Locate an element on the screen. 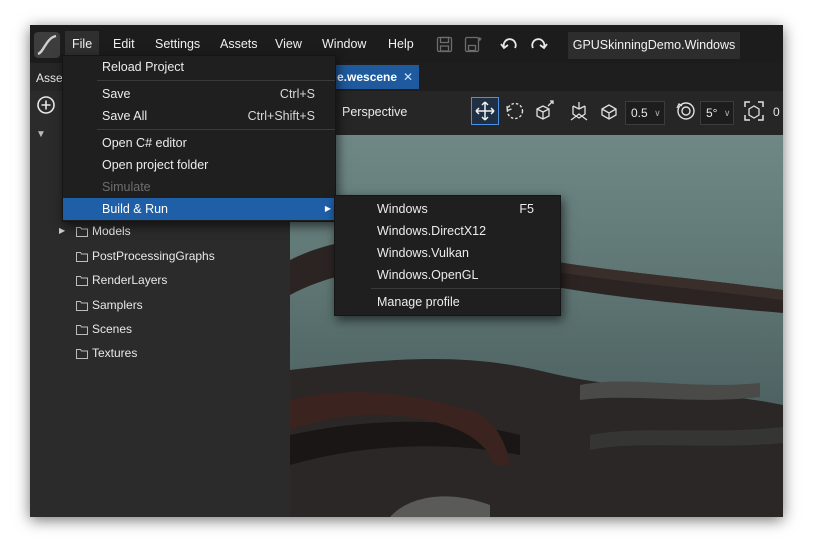  menu-item-save-all: Save All Ctrl+Shift+S is located at coordinates (199, 116).